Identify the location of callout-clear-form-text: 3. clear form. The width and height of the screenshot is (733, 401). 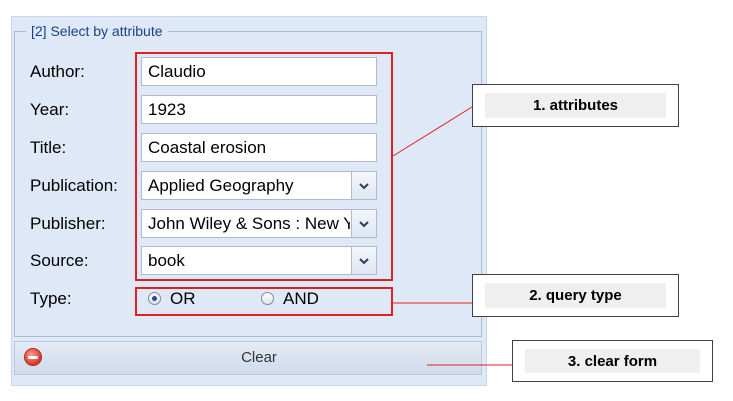
(612, 361).